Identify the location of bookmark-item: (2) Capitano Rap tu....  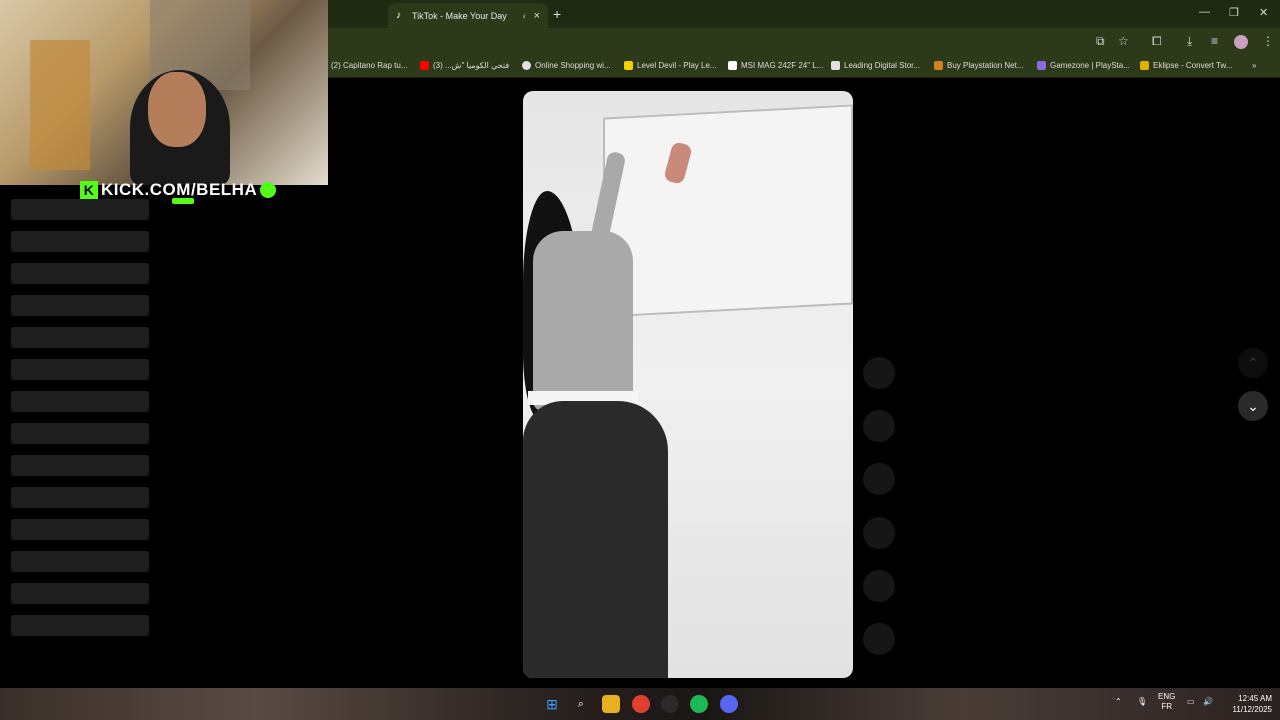
(369, 65).